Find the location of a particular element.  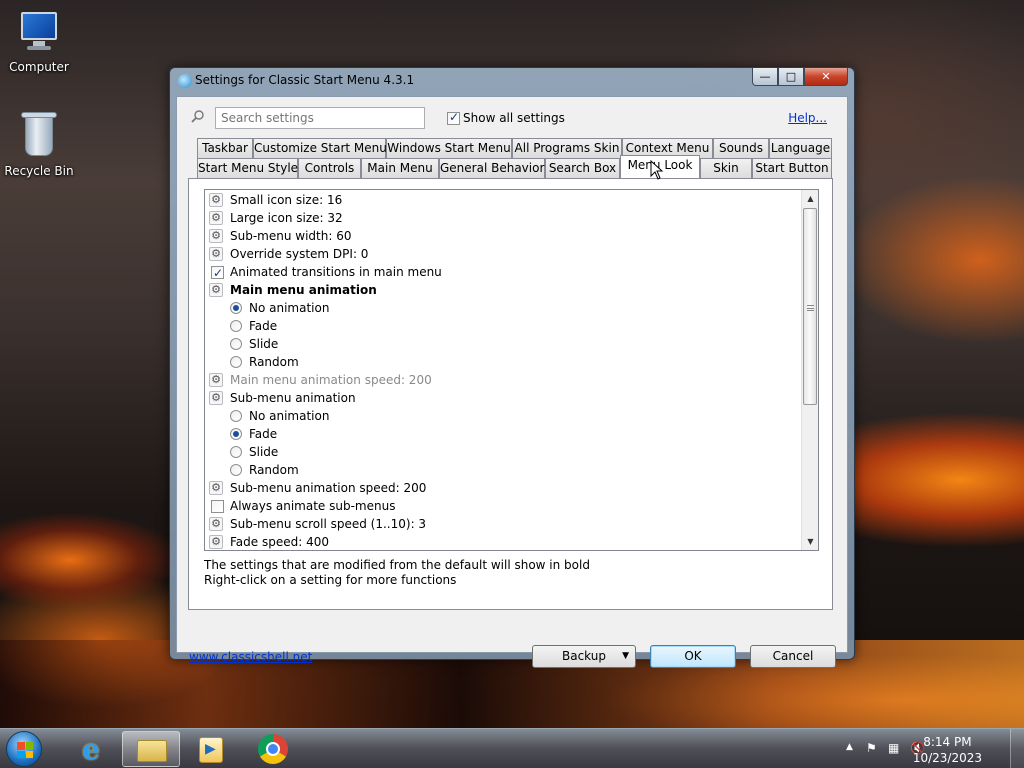

classic-shell-icon is located at coordinates (185, 81).